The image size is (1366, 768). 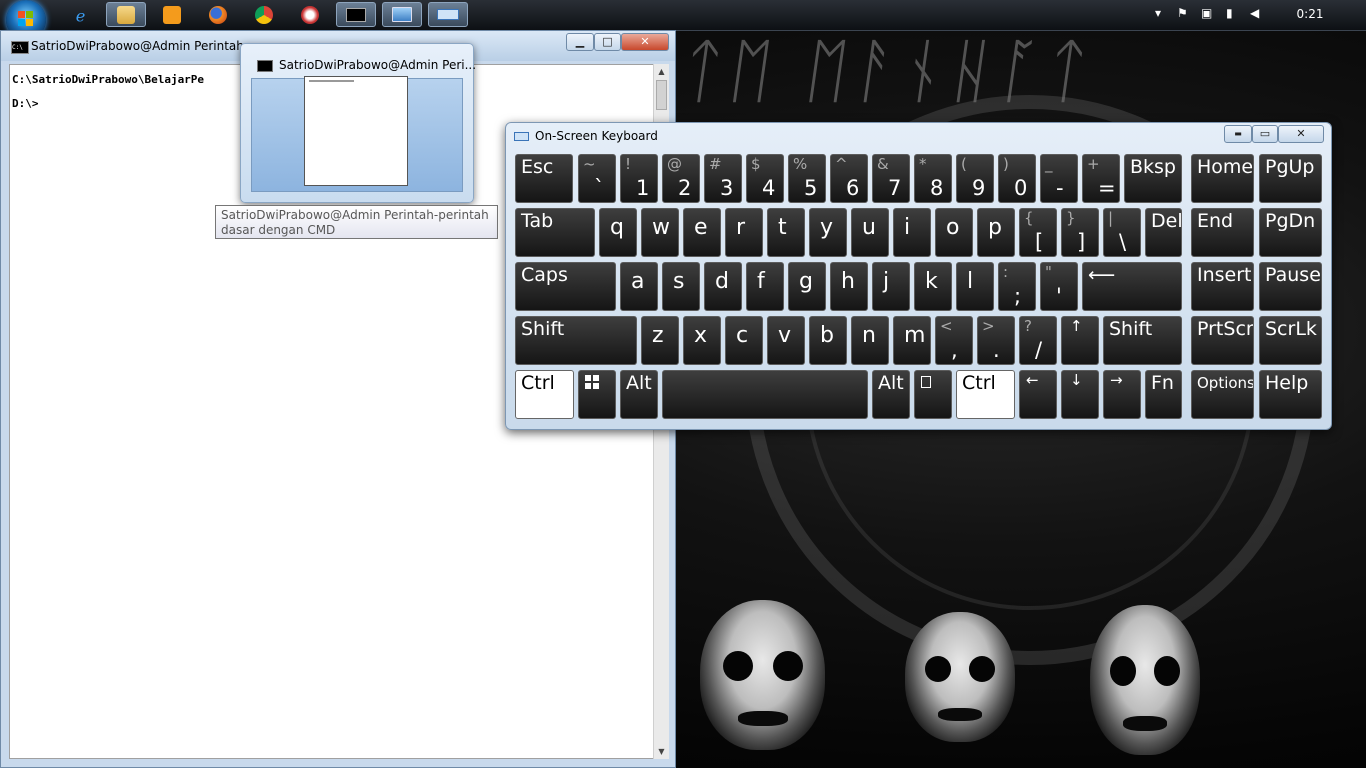 What do you see at coordinates (126, 14) in the screenshot?
I see `taskbar-file-explorer` at bounding box center [126, 14].